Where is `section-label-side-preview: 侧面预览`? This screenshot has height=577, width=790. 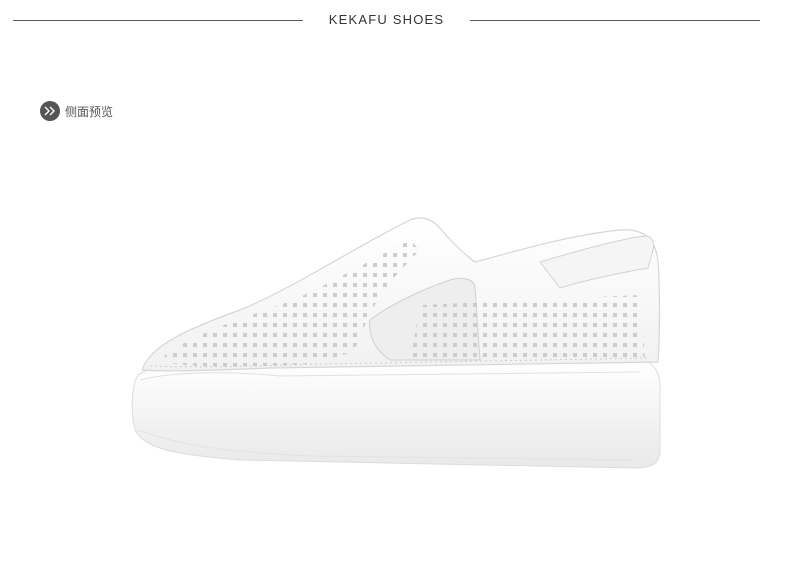
section-label-side-preview: 侧面预览 is located at coordinates (76, 111).